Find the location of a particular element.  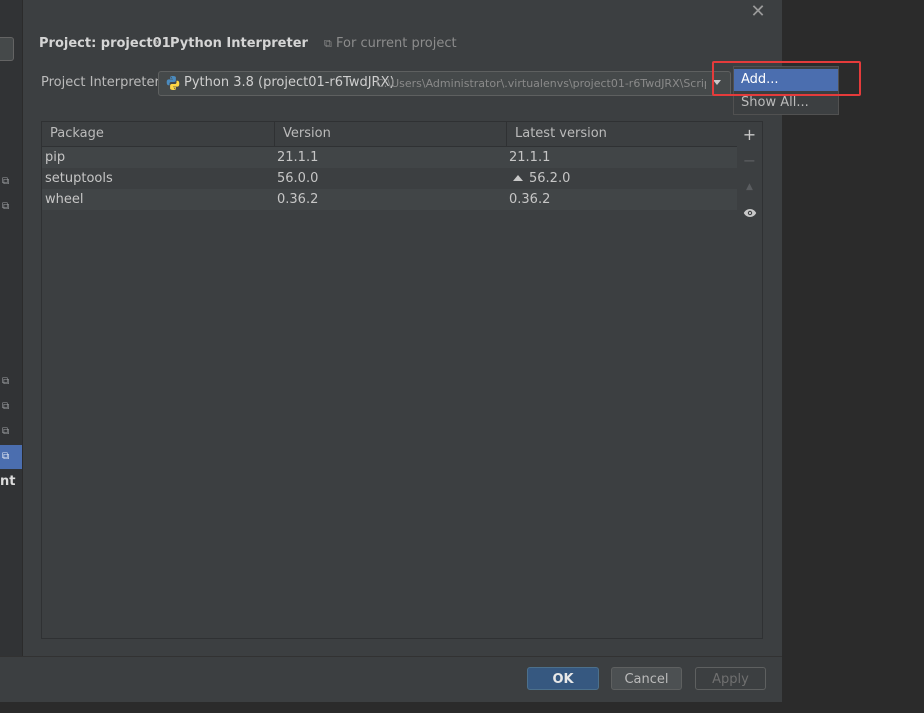

ok-button: OK is located at coordinates (563, 678).